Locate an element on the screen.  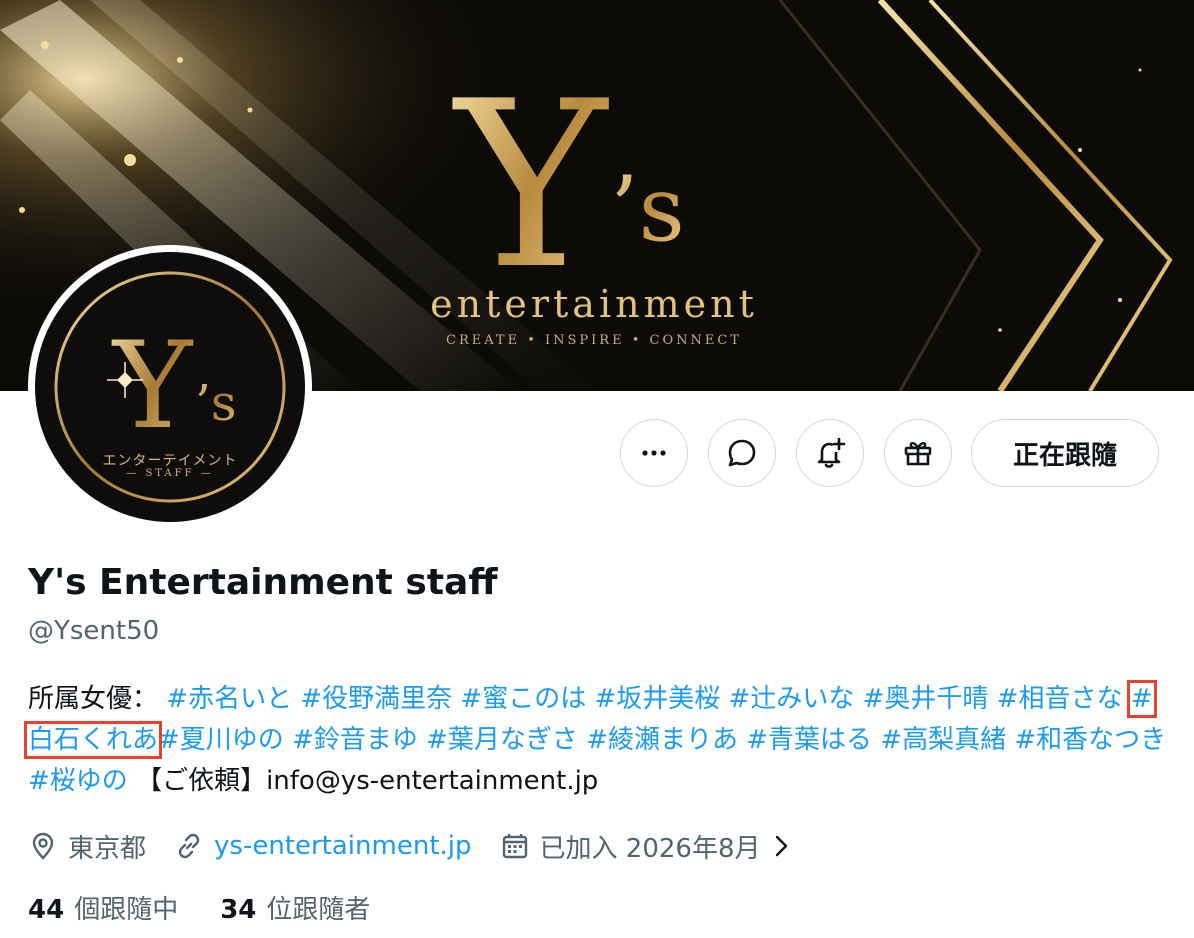
link-icon is located at coordinates (189, 846).